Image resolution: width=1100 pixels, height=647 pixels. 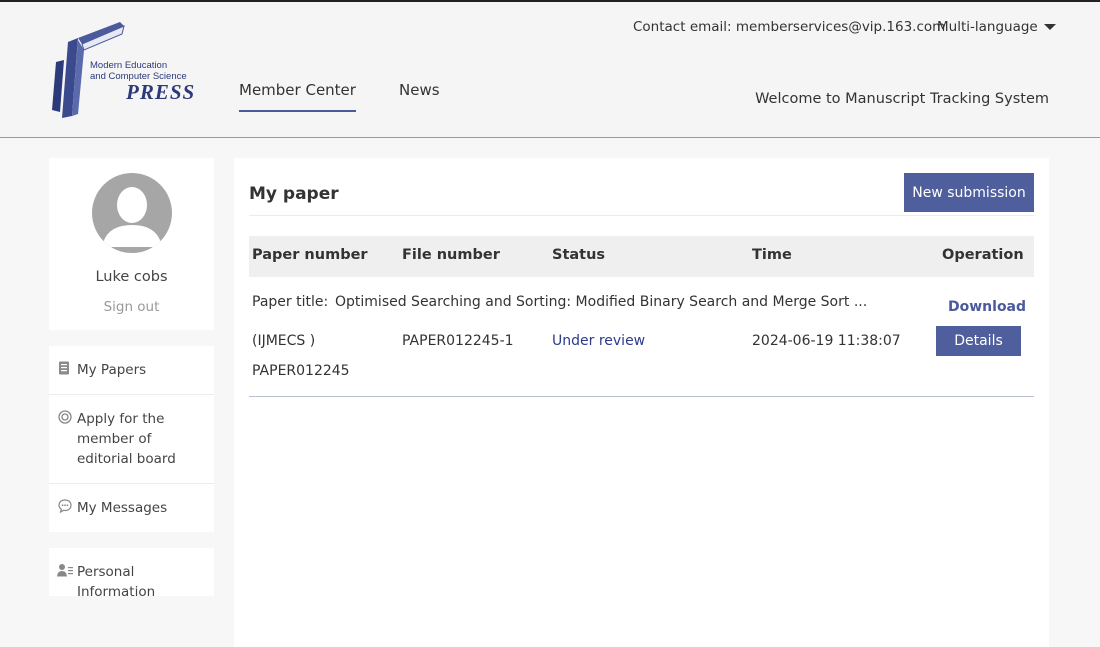 What do you see at coordinates (969, 192) in the screenshot?
I see `new-submission-button: New submission` at bounding box center [969, 192].